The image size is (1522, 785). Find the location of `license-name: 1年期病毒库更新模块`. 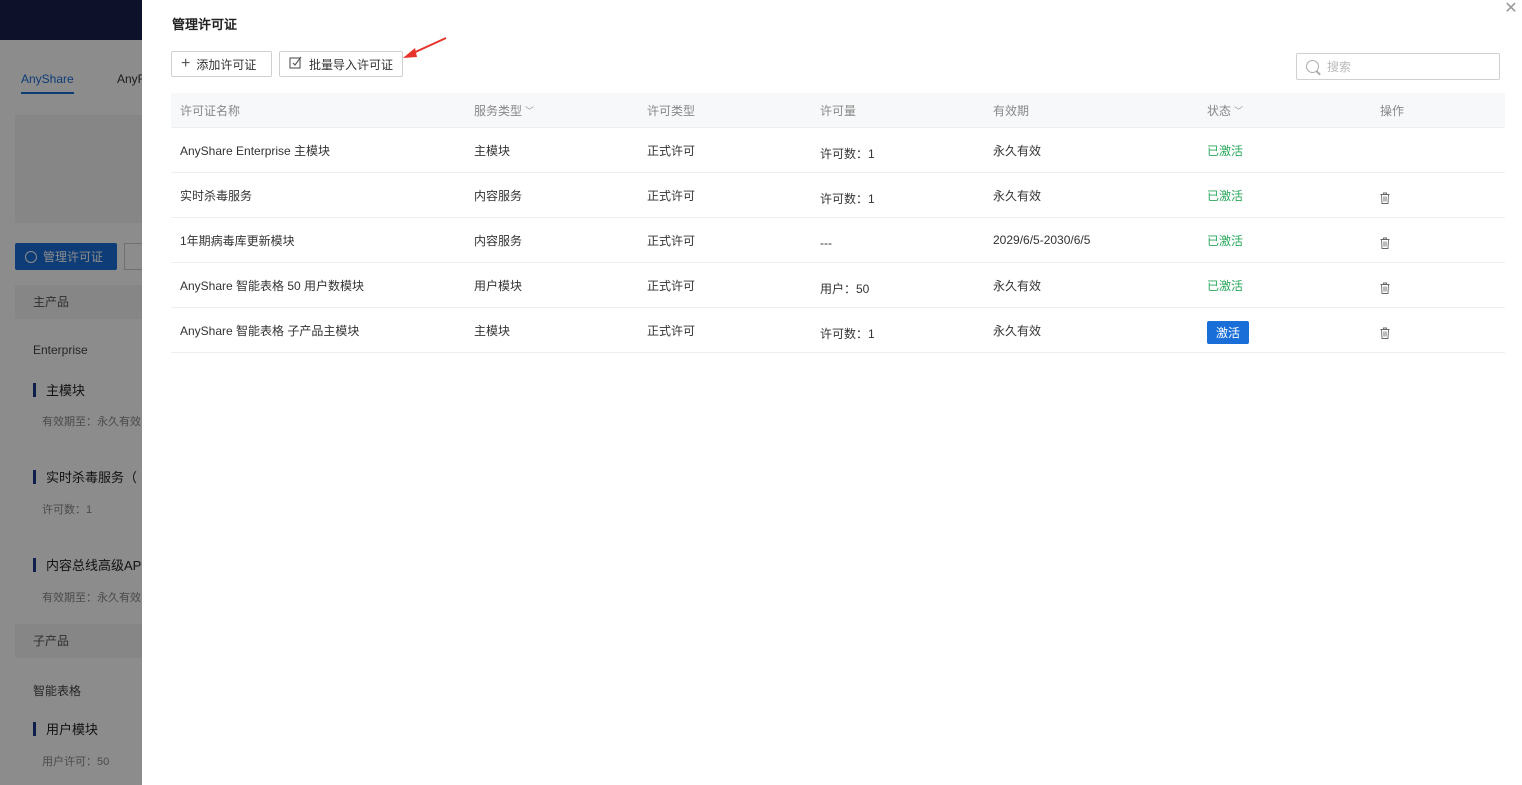

license-name: 1年期病毒库更新模块 is located at coordinates (237, 240).